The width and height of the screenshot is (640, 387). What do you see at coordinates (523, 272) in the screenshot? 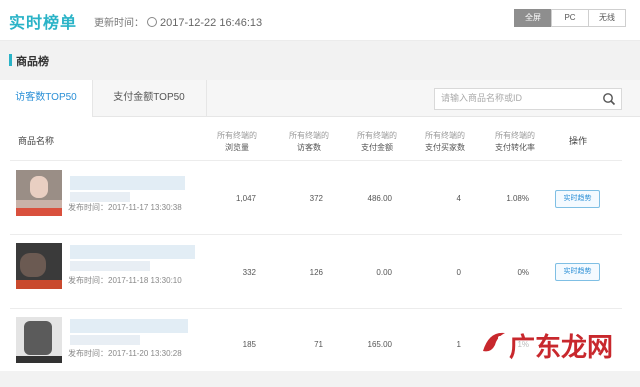
I see `cell-rate: 0%` at bounding box center [523, 272].